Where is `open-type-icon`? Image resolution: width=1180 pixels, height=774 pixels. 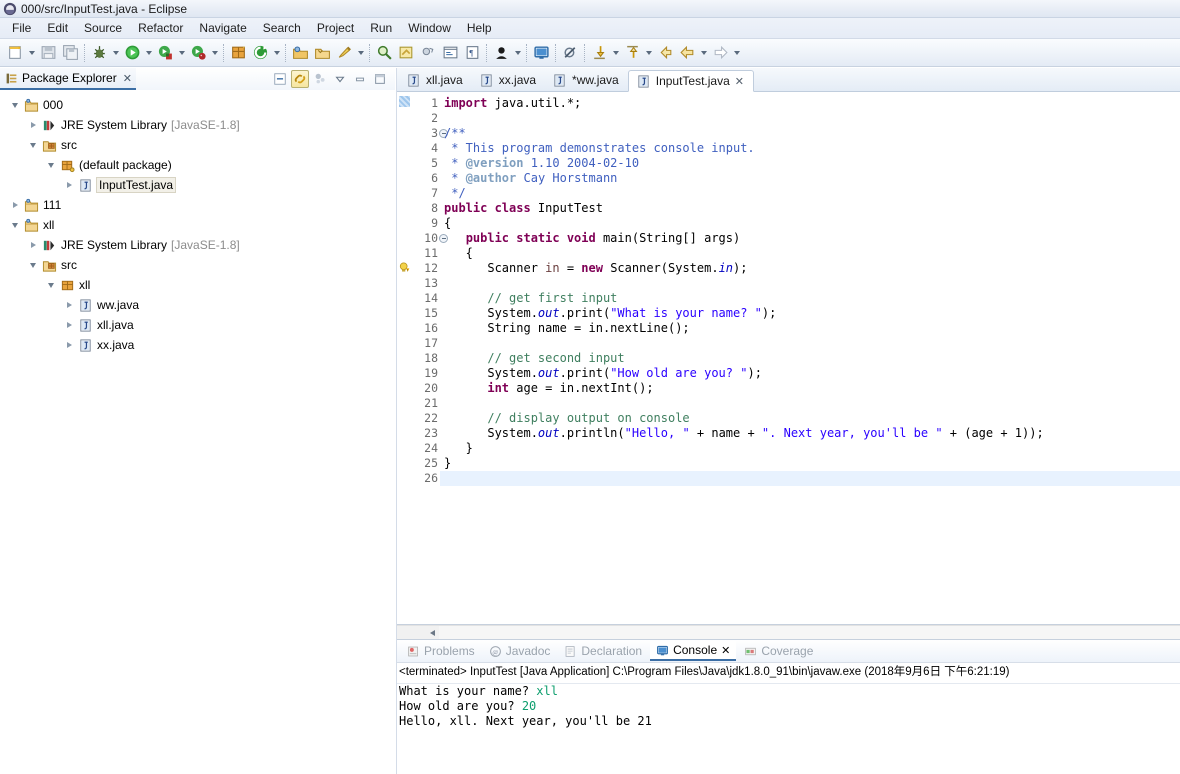 open-type-icon is located at coordinates (300, 53).